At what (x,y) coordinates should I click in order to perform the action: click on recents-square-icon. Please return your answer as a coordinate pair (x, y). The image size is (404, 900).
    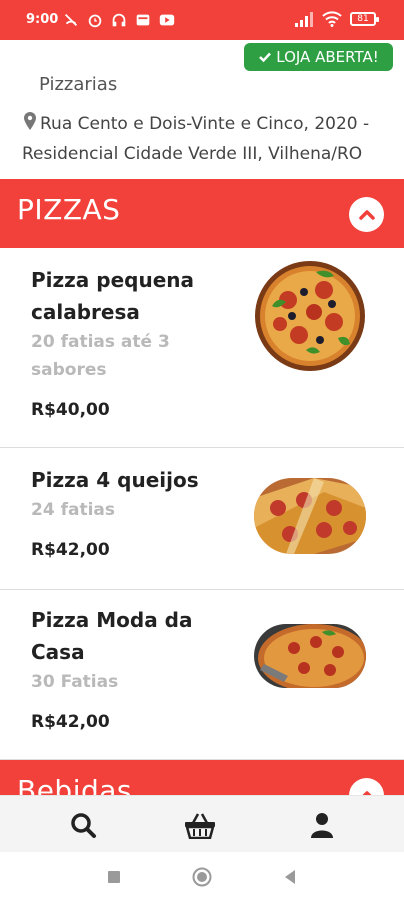
    Looking at the image, I should click on (114, 877).